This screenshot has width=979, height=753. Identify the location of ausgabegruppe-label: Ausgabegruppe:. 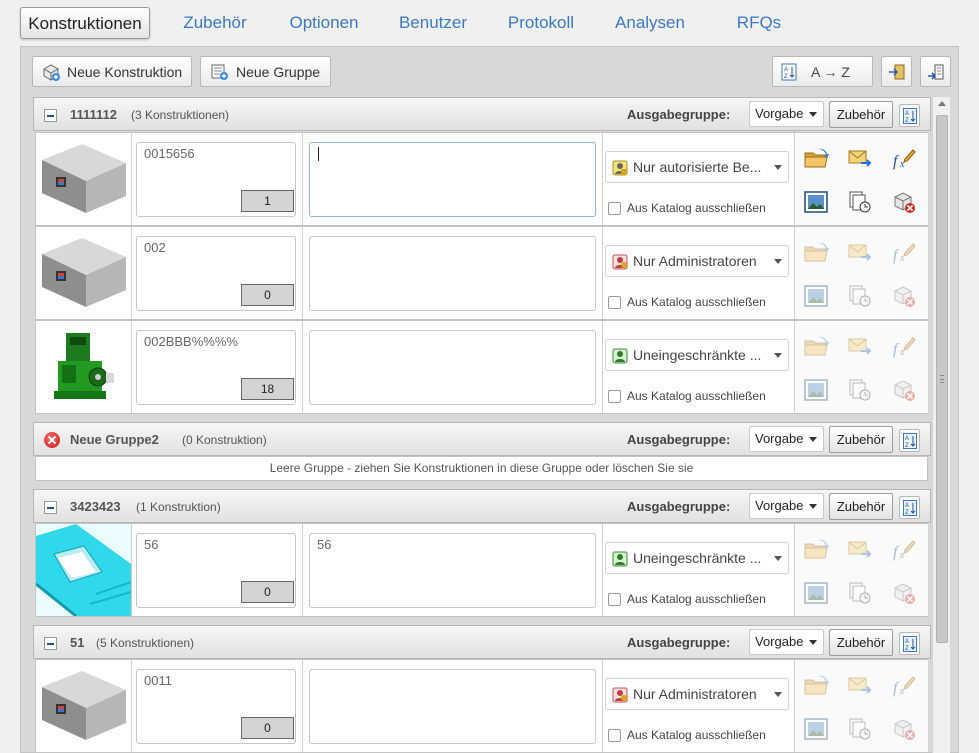
(679, 114).